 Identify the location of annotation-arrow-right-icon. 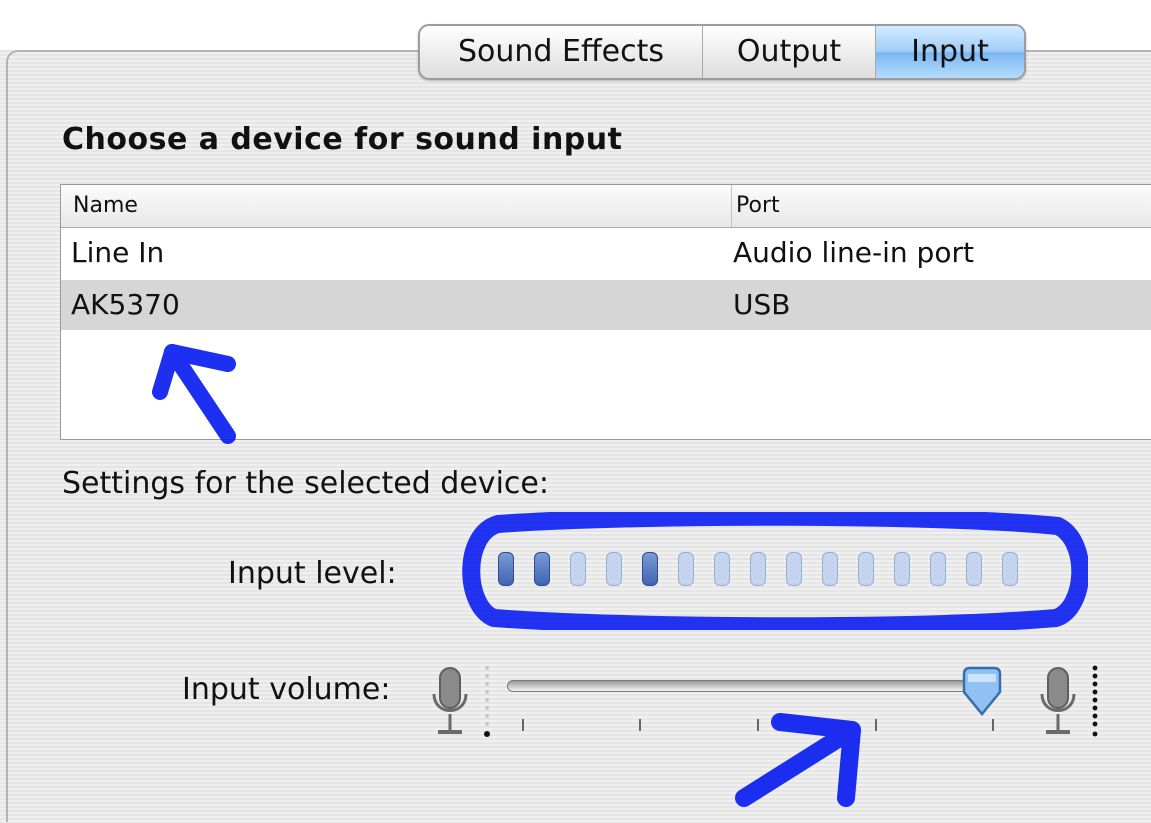
(798, 760).